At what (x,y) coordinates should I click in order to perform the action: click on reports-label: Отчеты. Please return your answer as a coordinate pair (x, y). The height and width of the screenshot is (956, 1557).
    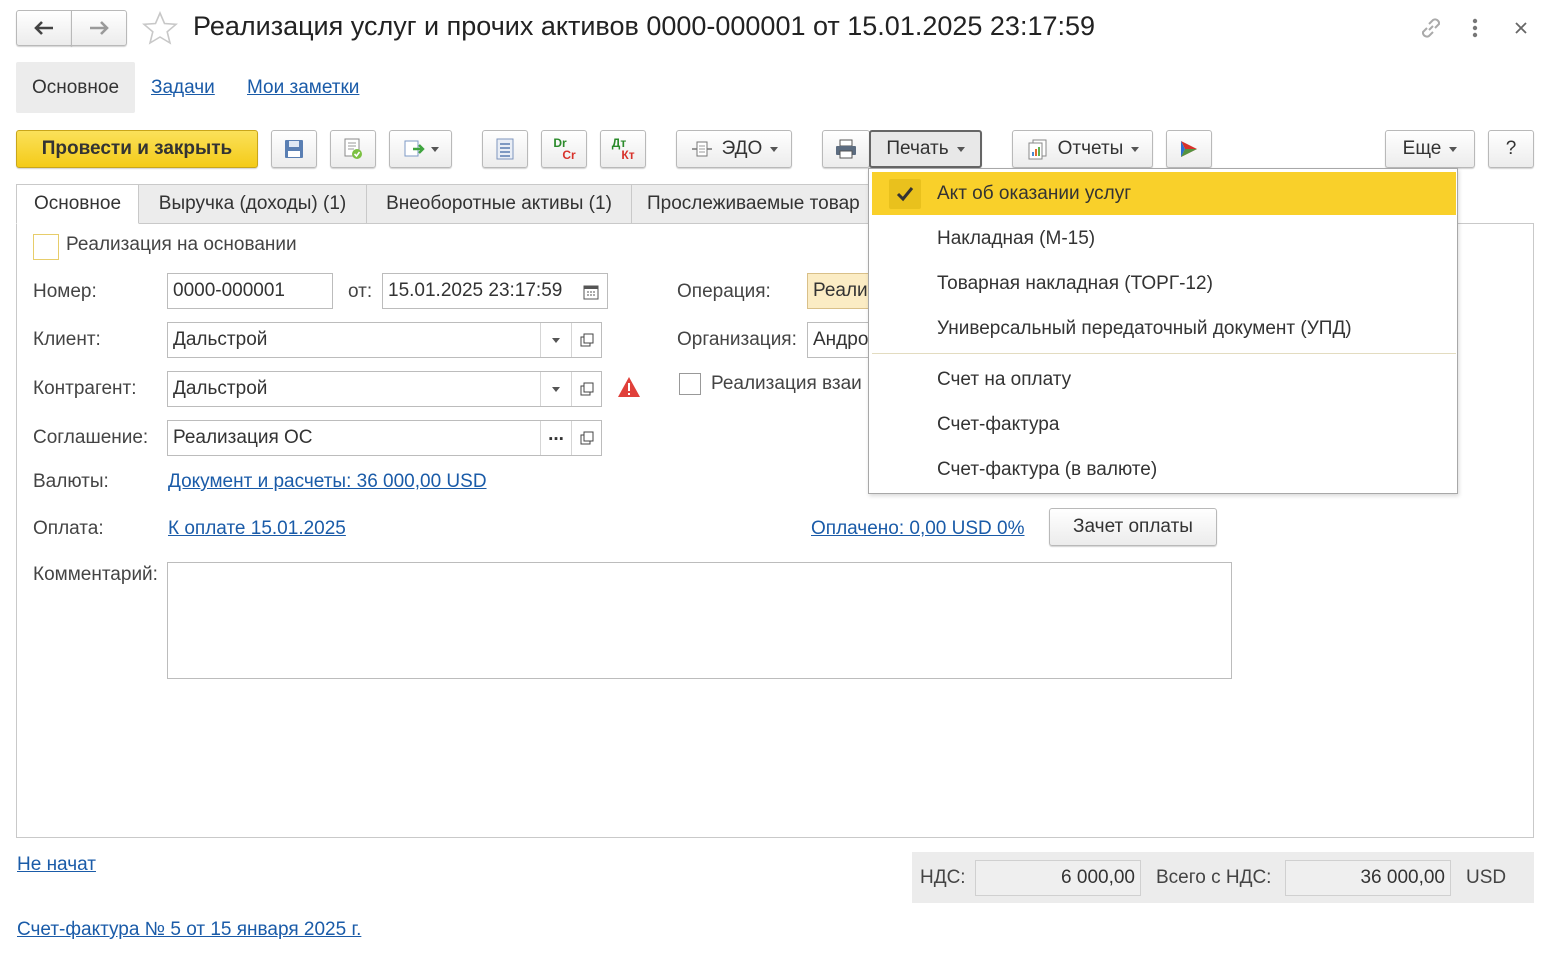
    Looking at the image, I should click on (1090, 148).